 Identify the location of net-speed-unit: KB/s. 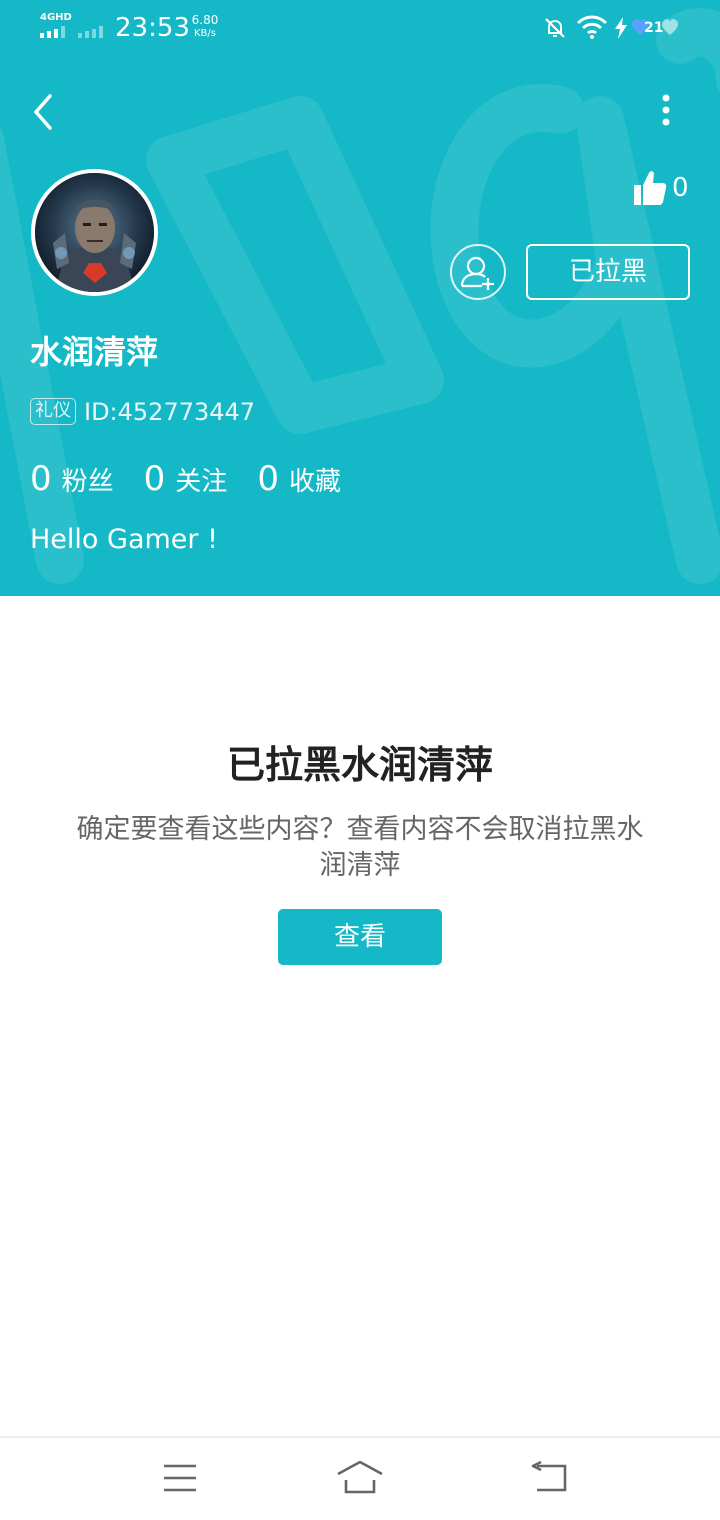
(205, 33).